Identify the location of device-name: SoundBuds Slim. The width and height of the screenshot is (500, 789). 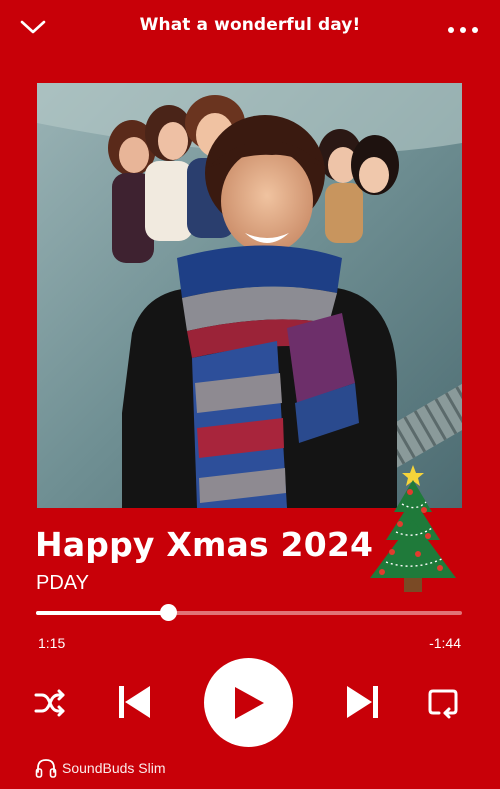
(114, 768).